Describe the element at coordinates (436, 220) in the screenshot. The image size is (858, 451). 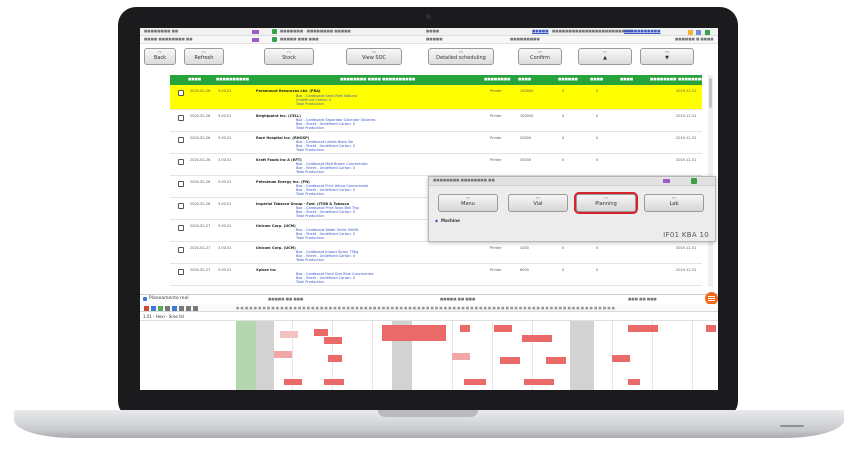
I see `expand-icon: ◆` at that location.